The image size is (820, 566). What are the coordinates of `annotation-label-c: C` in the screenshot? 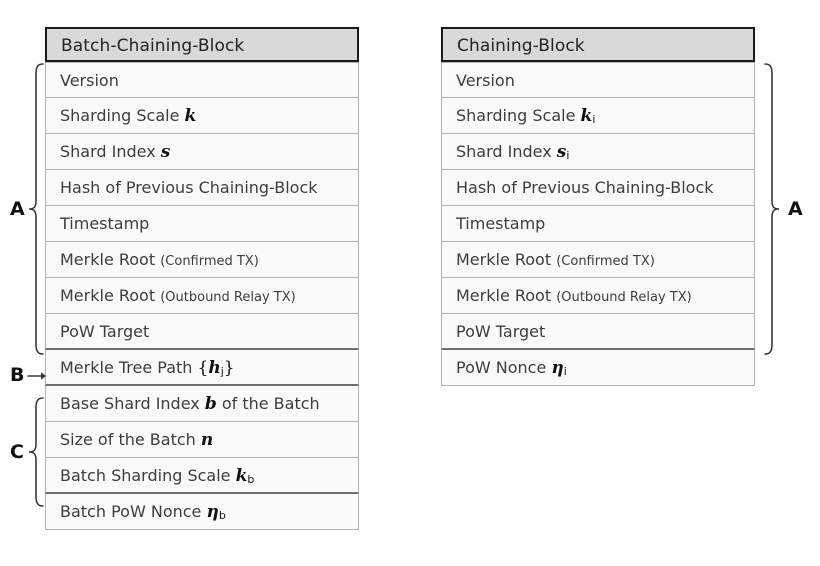 It's located at (17, 452).